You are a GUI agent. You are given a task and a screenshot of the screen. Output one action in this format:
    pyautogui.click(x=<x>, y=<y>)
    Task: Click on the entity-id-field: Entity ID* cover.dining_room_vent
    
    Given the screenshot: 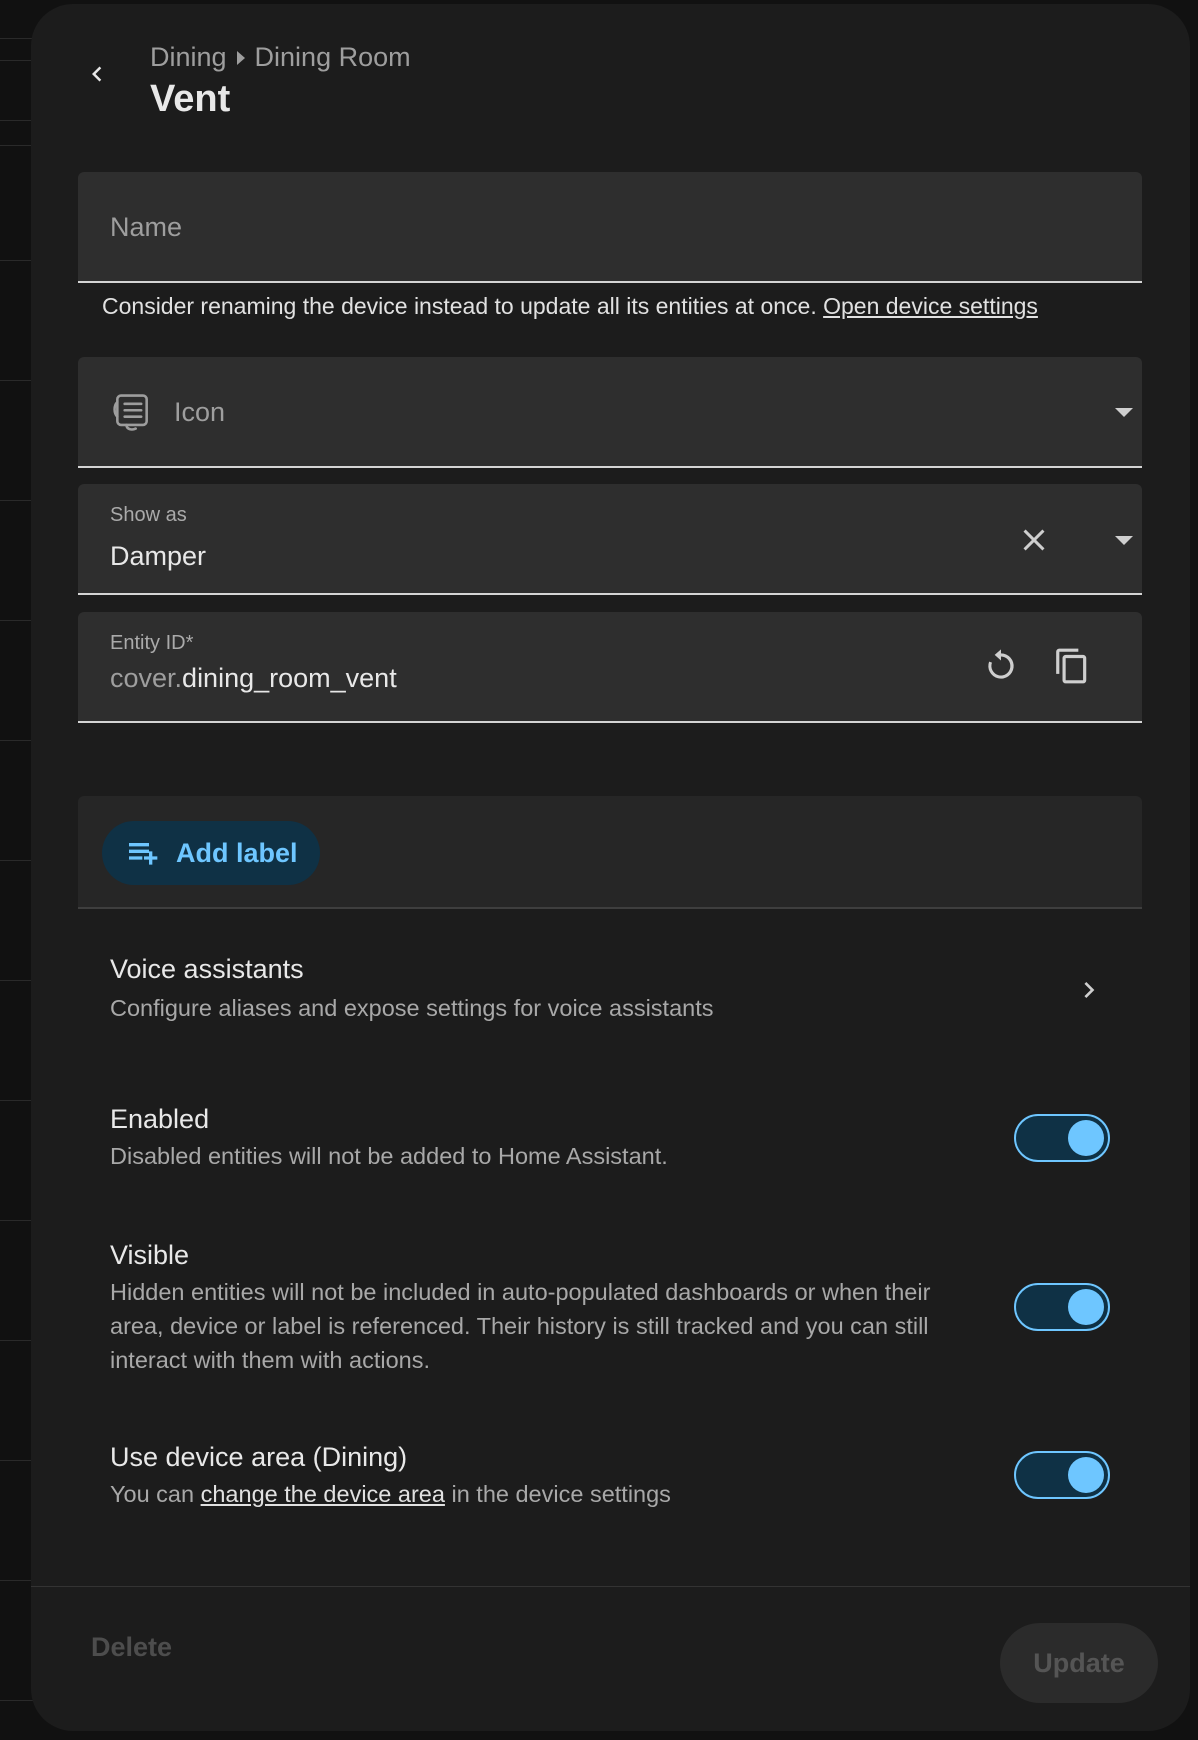 What is the action you would take?
    pyautogui.click(x=610, y=667)
    